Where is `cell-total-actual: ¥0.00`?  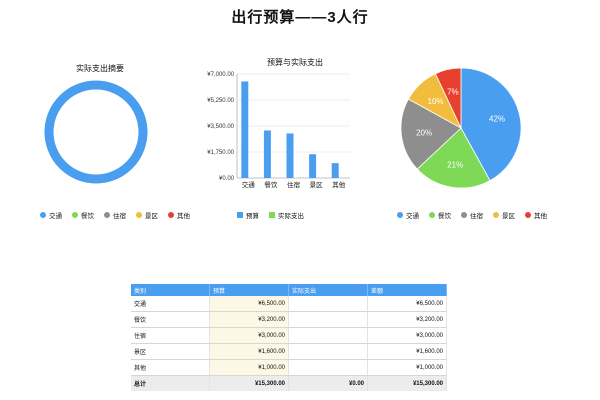
cell-total-actual: ¥0.00 is located at coordinates (328, 383).